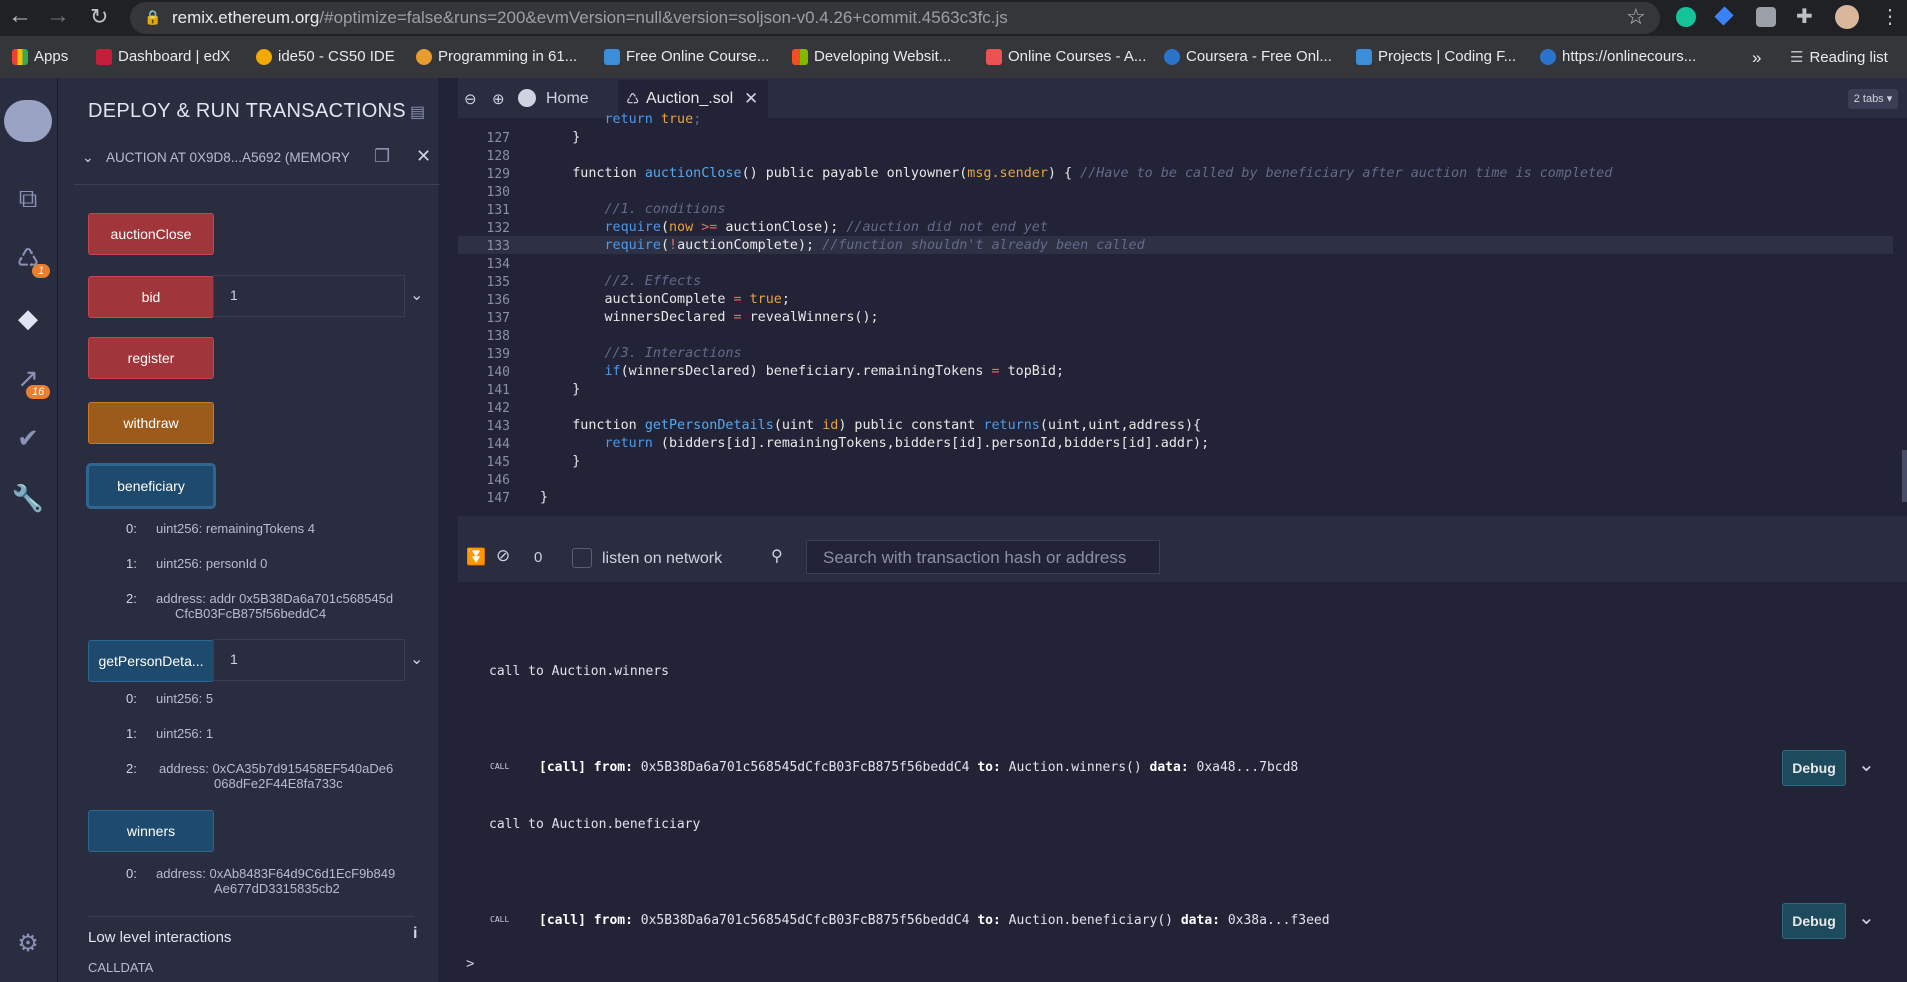 The height and width of the screenshot is (982, 1907). What do you see at coordinates (174, 56) in the screenshot?
I see `bookmark-label: Dashboard | edX` at bounding box center [174, 56].